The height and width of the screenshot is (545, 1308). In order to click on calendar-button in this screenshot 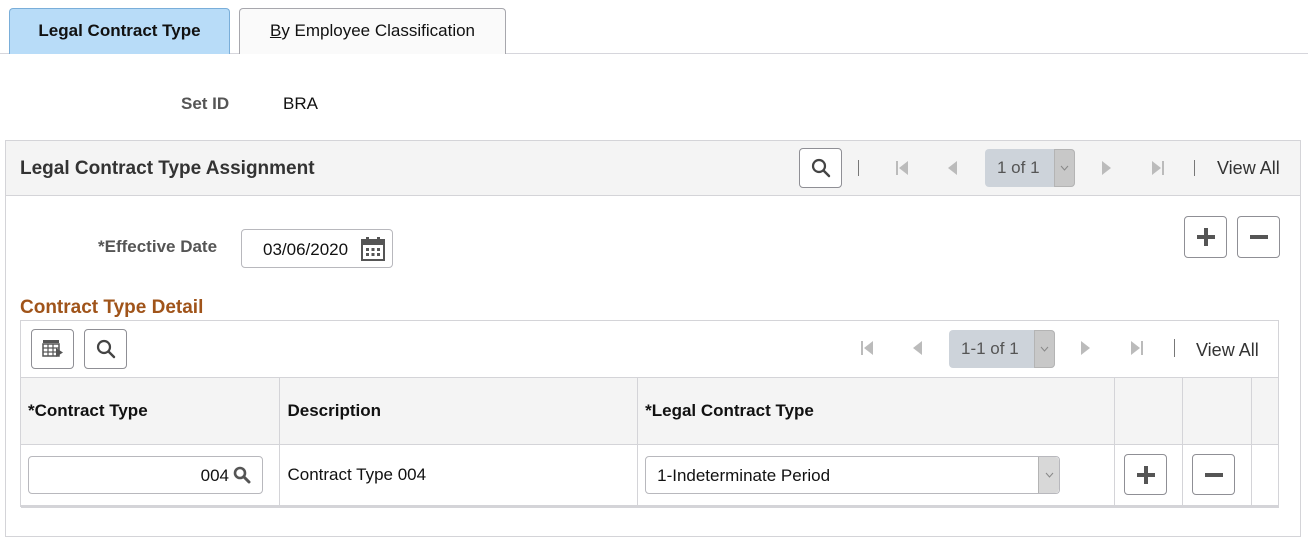, I will do `click(373, 251)`.